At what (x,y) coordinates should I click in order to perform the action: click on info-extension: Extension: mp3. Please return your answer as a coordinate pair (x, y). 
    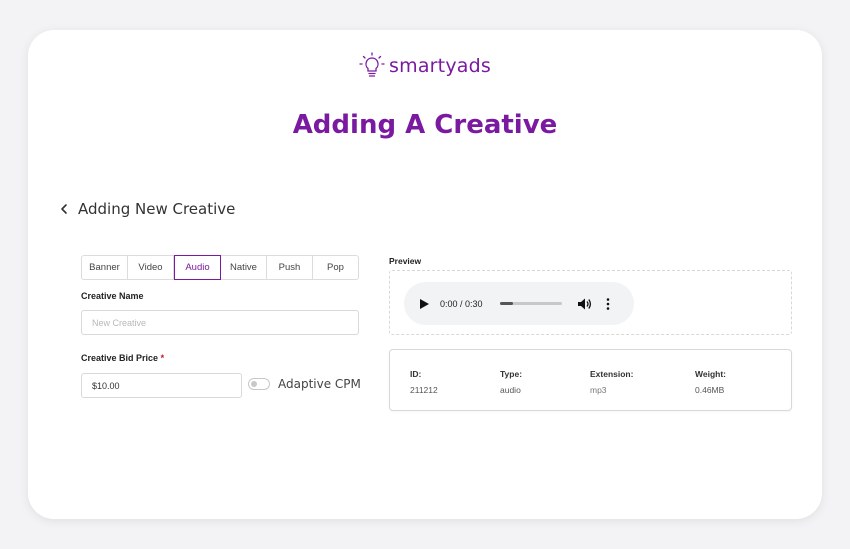
    Looking at the image, I should click on (611, 382).